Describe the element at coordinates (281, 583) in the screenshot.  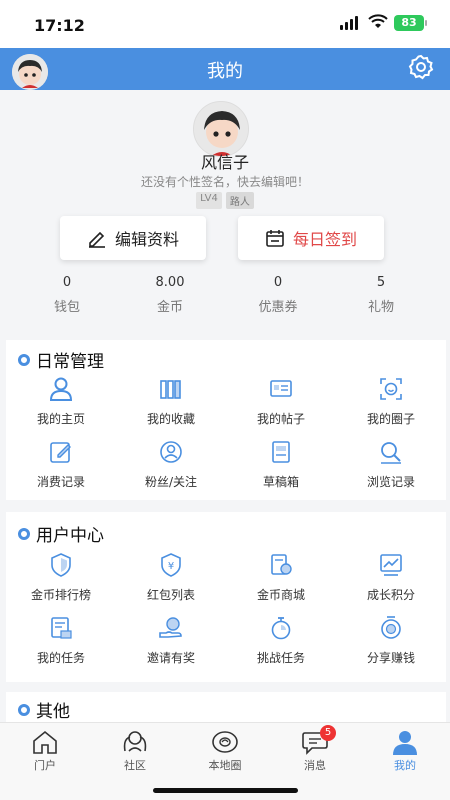
I see `grid-item-coin-mall: 金币商城` at that location.